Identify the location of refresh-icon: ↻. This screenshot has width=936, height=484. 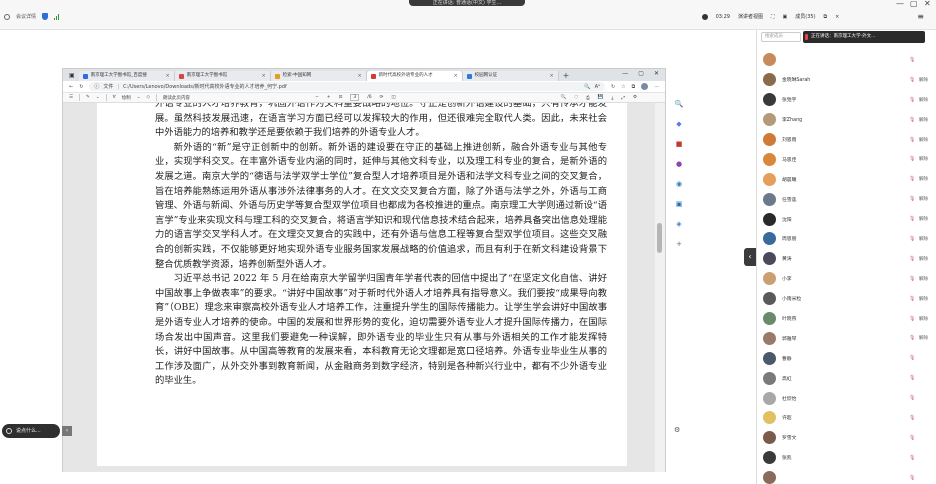
(613, 87).